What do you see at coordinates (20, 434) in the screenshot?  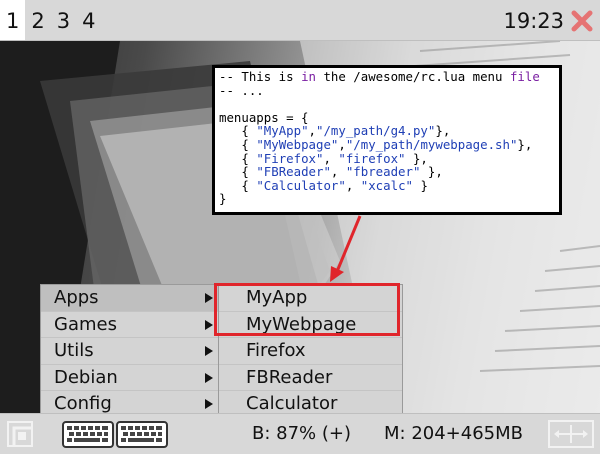 I see `launcher-icon` at bounding box center [20, 434].